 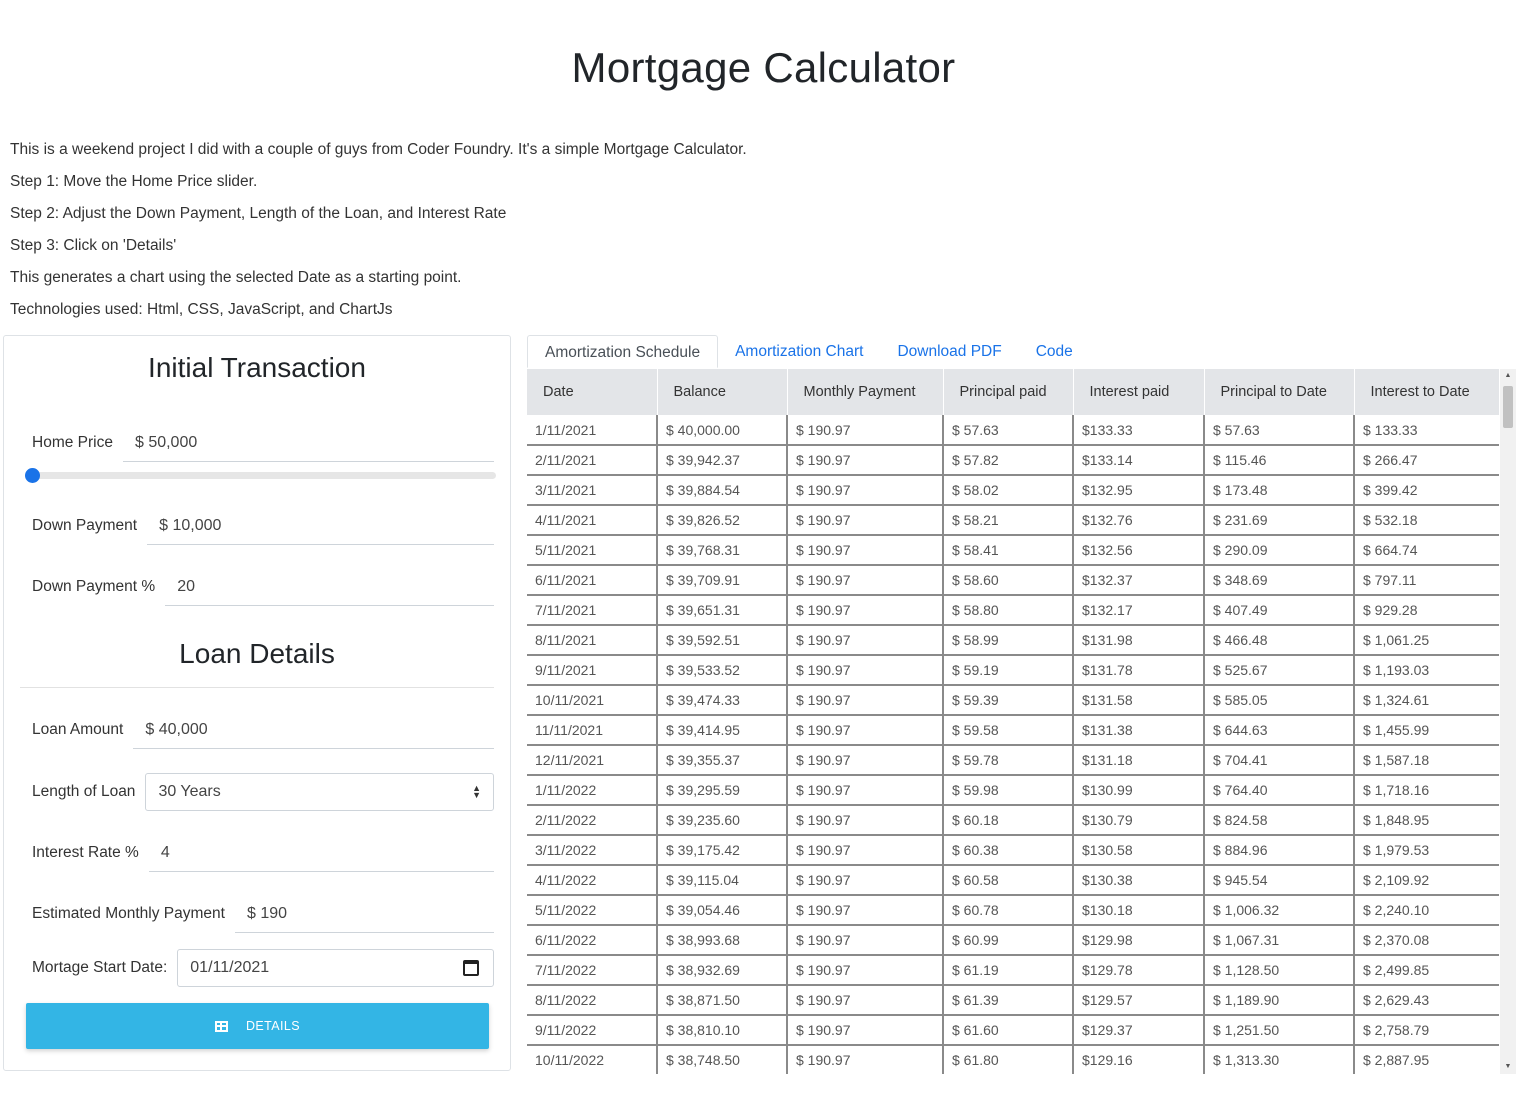 I want to click on table-cell: $ 1,718.16, so click(x=1426, y=790).